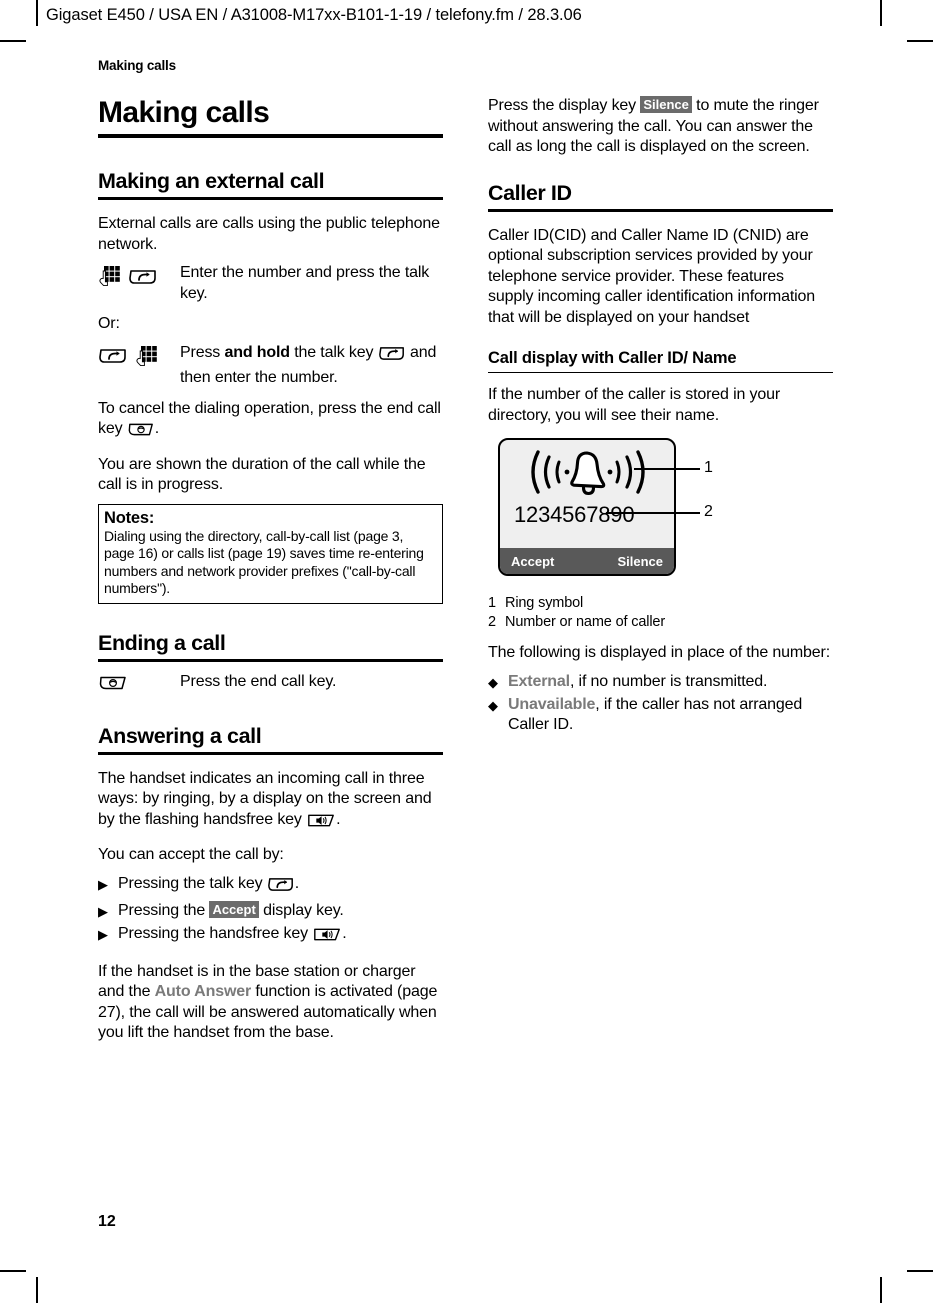 Image resolution: width=933 pixels, height=1303 pixels. I want to click on crop-mark-top-right-vertical, so click(881, 13).